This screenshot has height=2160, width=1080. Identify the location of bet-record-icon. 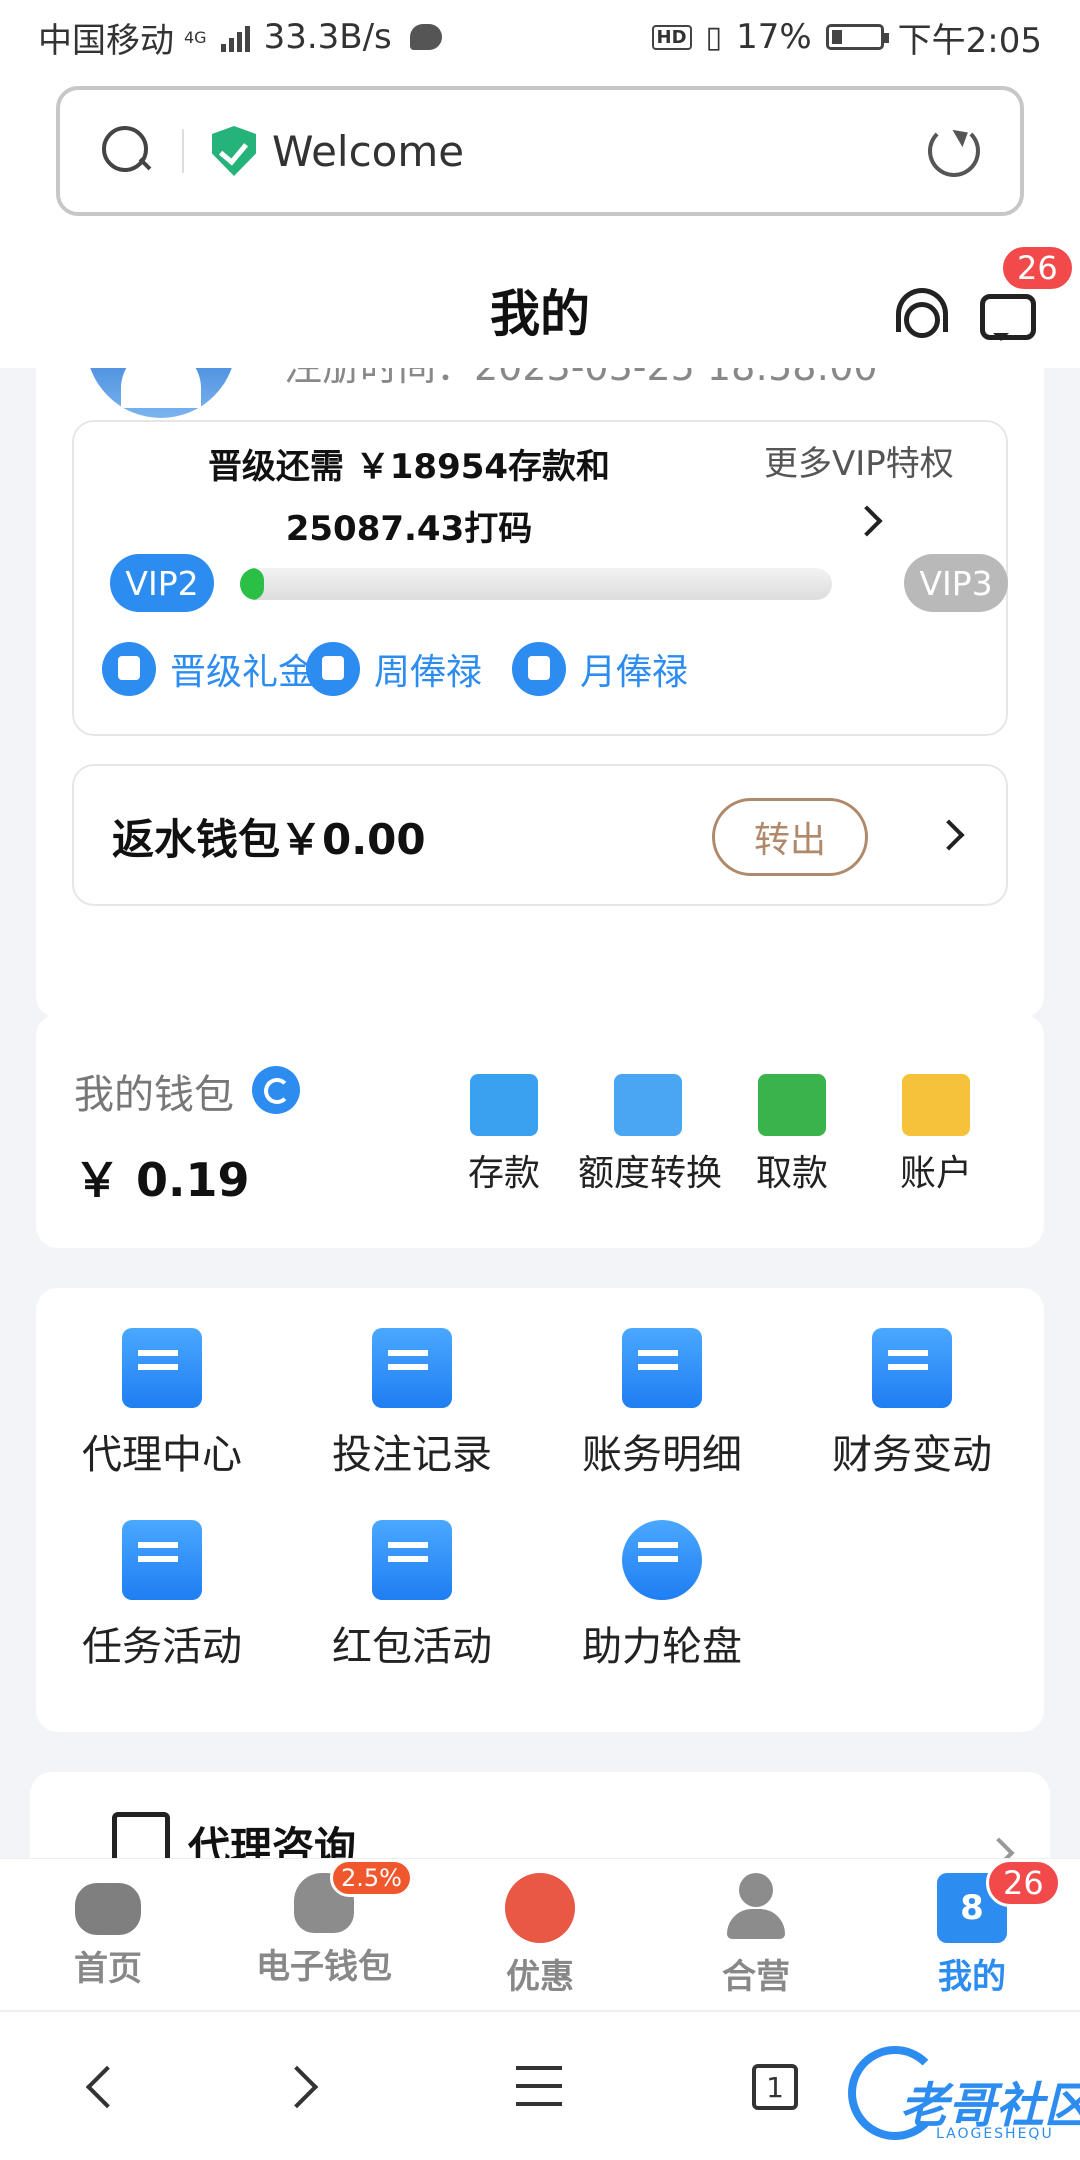
(412, 1368).